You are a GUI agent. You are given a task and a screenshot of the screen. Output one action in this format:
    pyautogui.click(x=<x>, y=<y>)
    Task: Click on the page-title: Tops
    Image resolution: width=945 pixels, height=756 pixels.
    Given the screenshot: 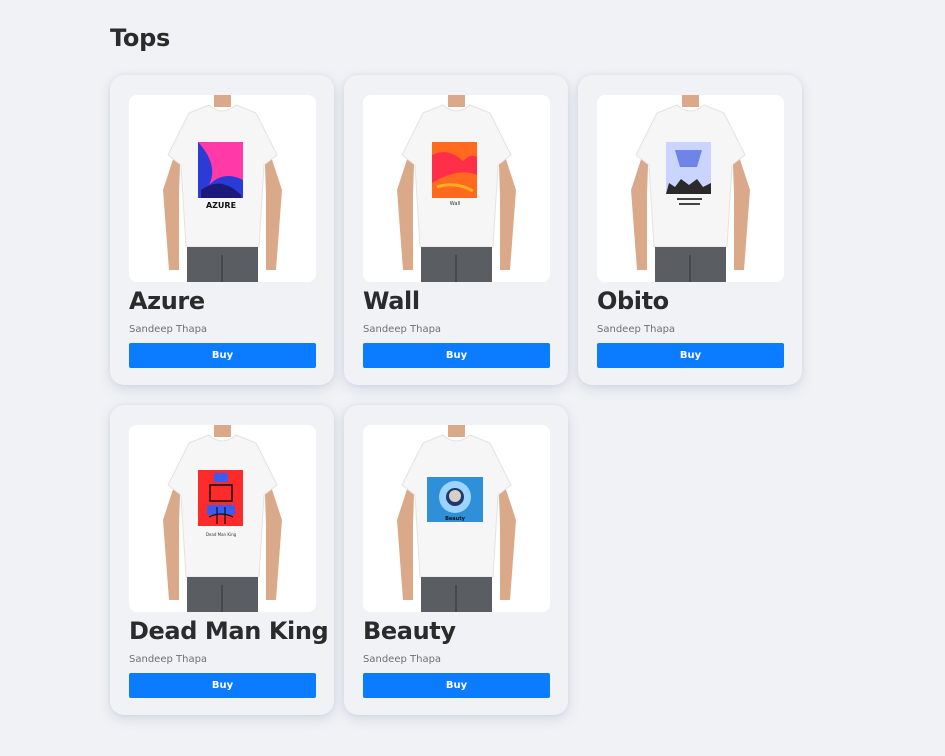 What is the action you would take?
    pyautogui.click(x=140, y=38)
    